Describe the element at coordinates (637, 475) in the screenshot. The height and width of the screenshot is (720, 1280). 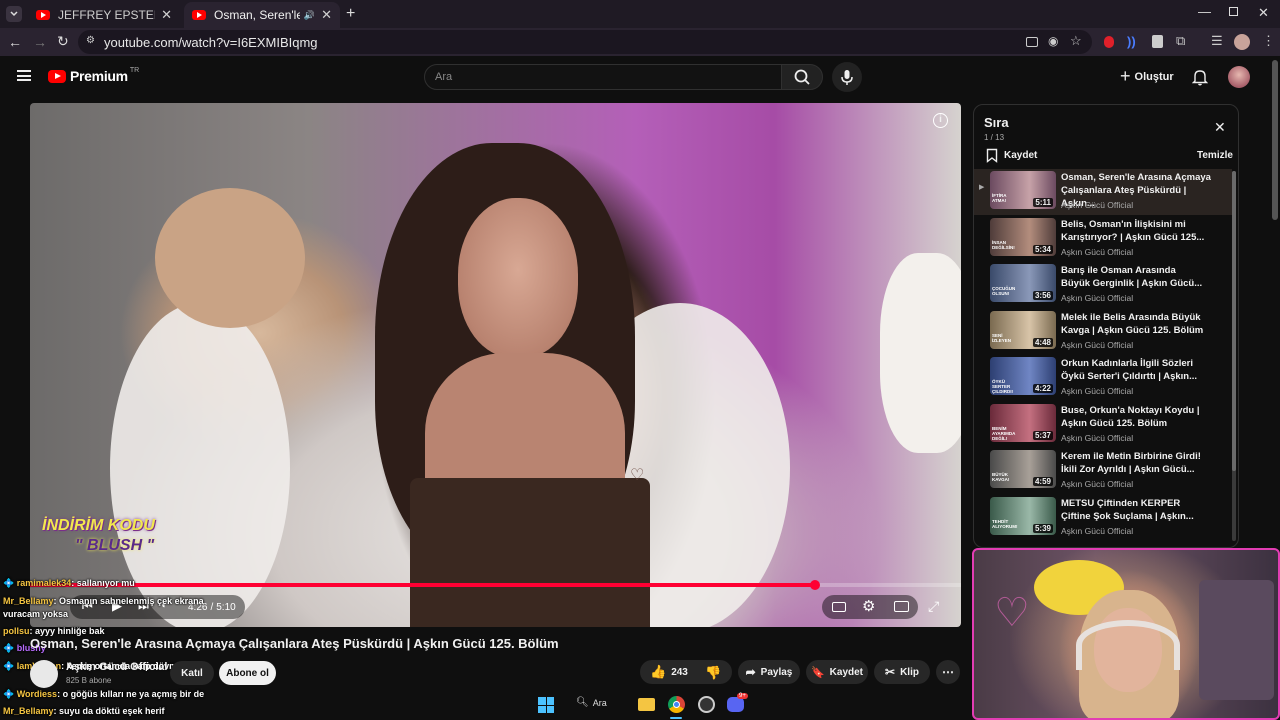
I see `tattoo-heart-icon: ♡` at that location.